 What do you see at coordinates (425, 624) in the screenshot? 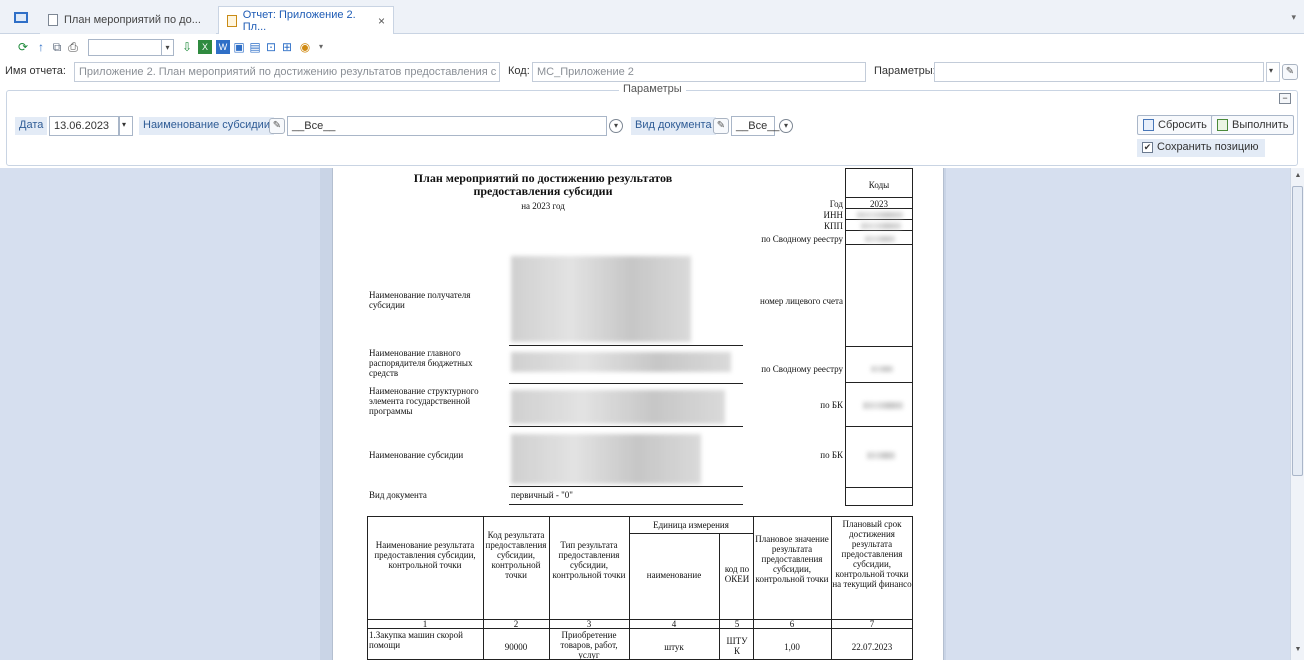
I see `col-number: 1` at bounding box center [425, 624].